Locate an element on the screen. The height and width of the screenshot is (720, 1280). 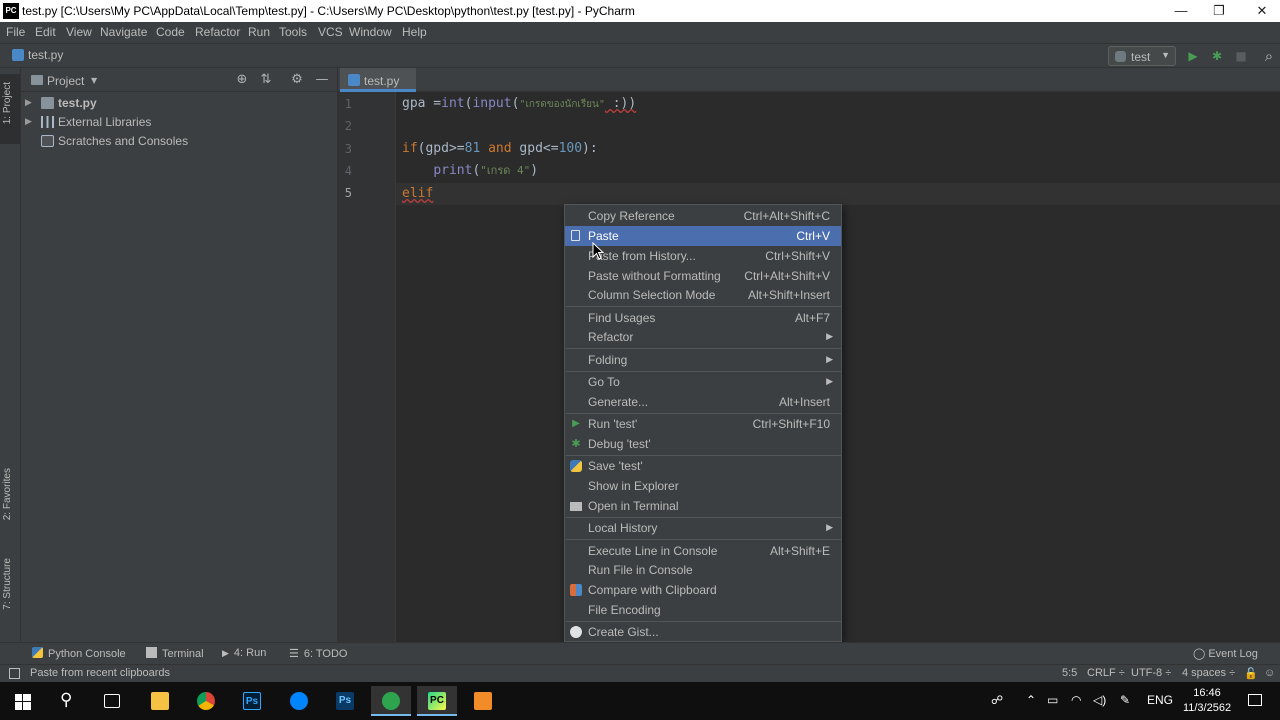
run-tab: ▶ 4: Run is located at coordinates (244, 653).